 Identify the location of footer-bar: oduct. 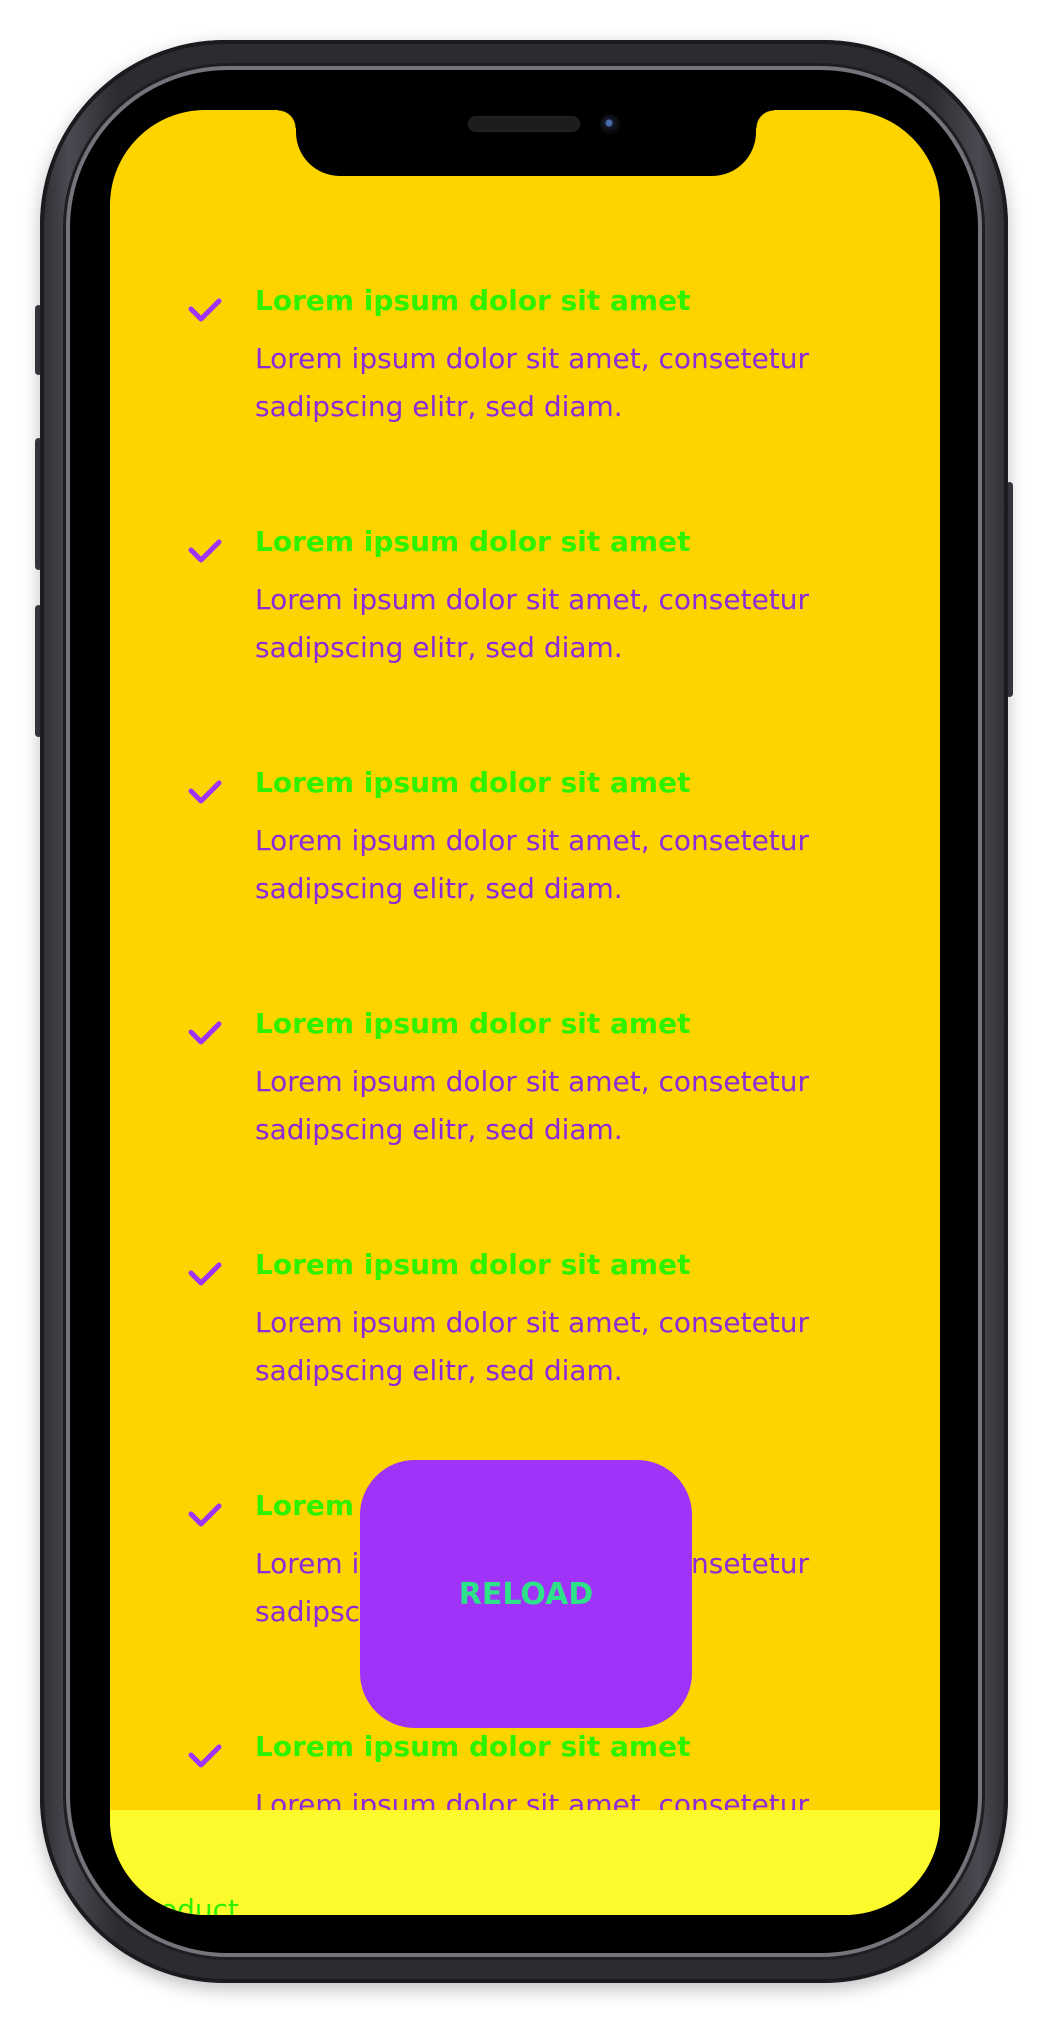
(525, 1862).